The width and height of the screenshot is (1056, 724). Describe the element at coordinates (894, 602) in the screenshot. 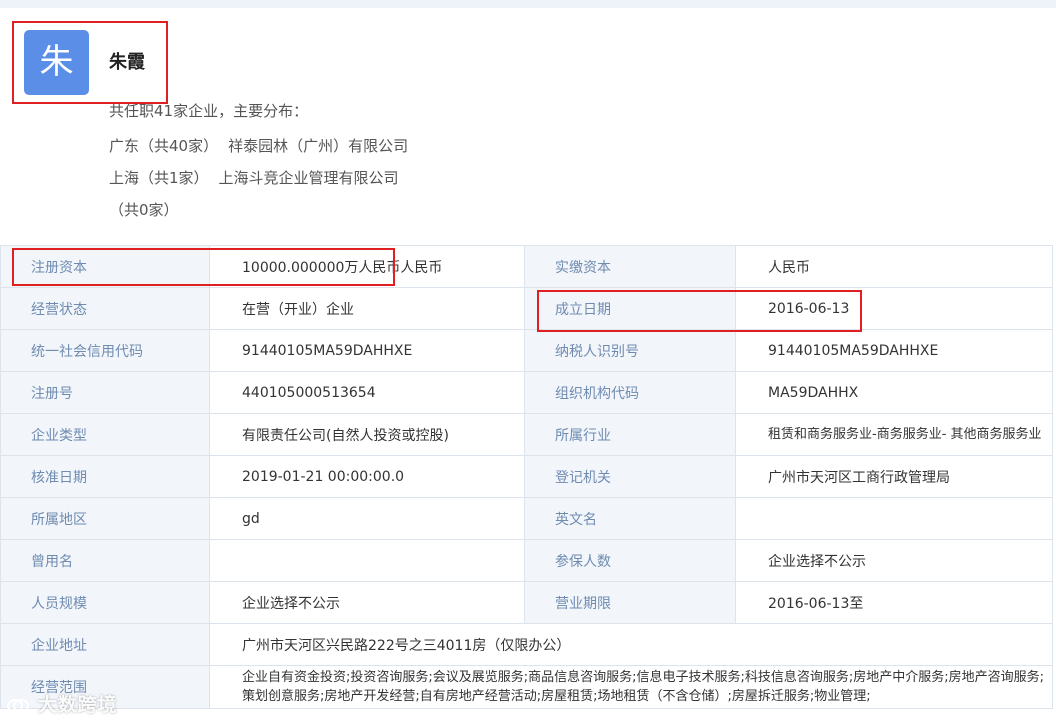

I see `field-value: 2016-06-13至` at that location.